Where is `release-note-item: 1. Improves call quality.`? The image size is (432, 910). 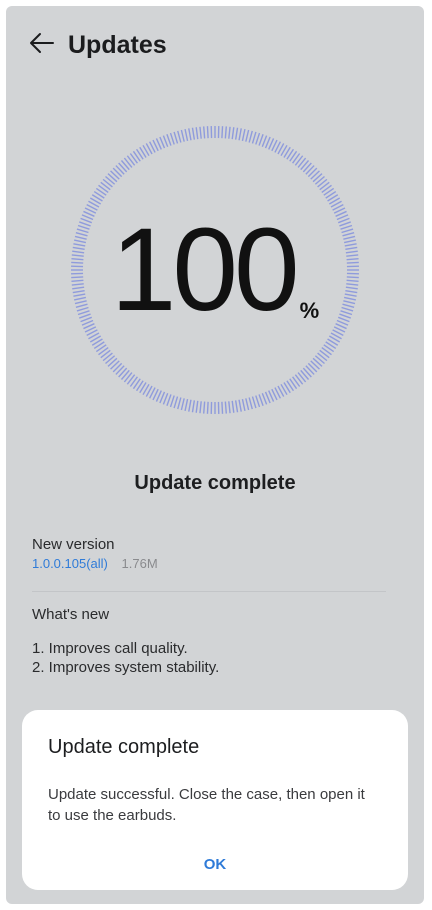
release-note-item: 1. Improves call quality. is located at coordinates (110, 648).